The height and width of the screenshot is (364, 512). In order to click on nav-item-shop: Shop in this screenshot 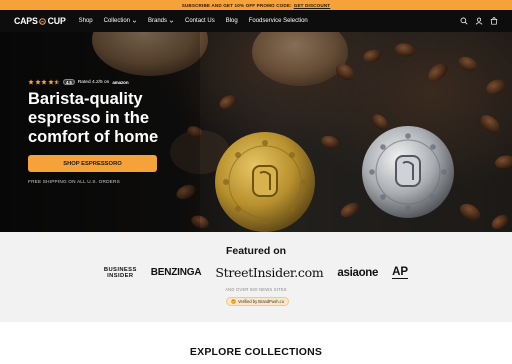, I will do `click(86, 21)`.